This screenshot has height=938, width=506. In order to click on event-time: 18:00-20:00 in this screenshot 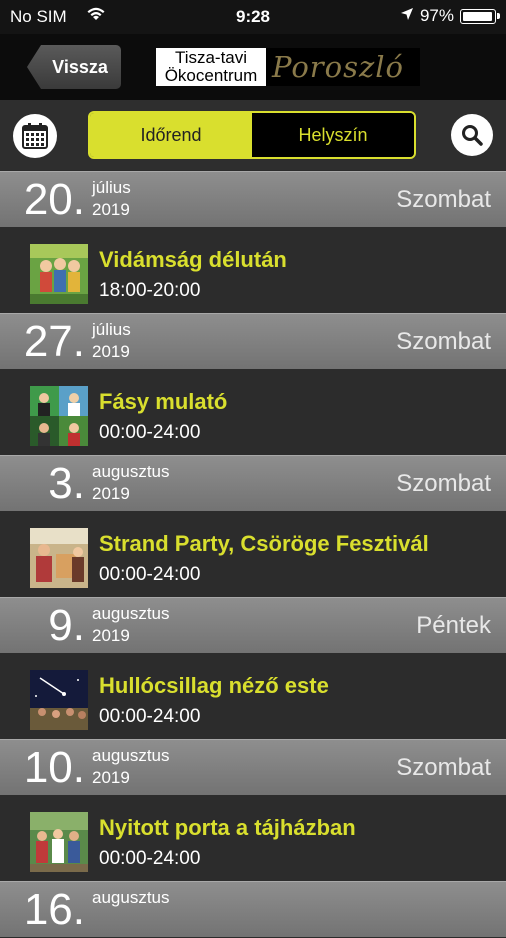, I will do `click(150, 290)`.